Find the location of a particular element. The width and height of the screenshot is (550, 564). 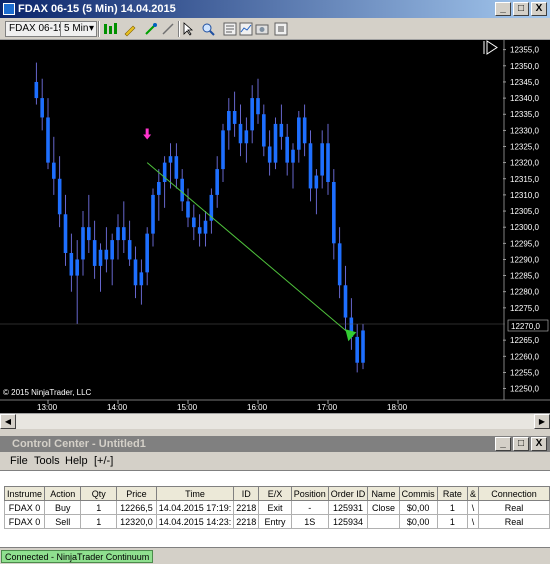

column-header: Price is located at coordinates (136, 493).